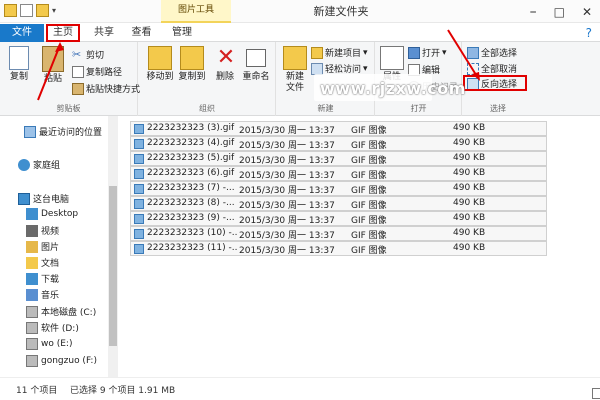 Image resolution: width=600 pixels, height=400 pixels. Describe the element at coordinates (69, 361) in the screenshot. I see `nav-drive-f-label: gongzuo (F:)` at that location.